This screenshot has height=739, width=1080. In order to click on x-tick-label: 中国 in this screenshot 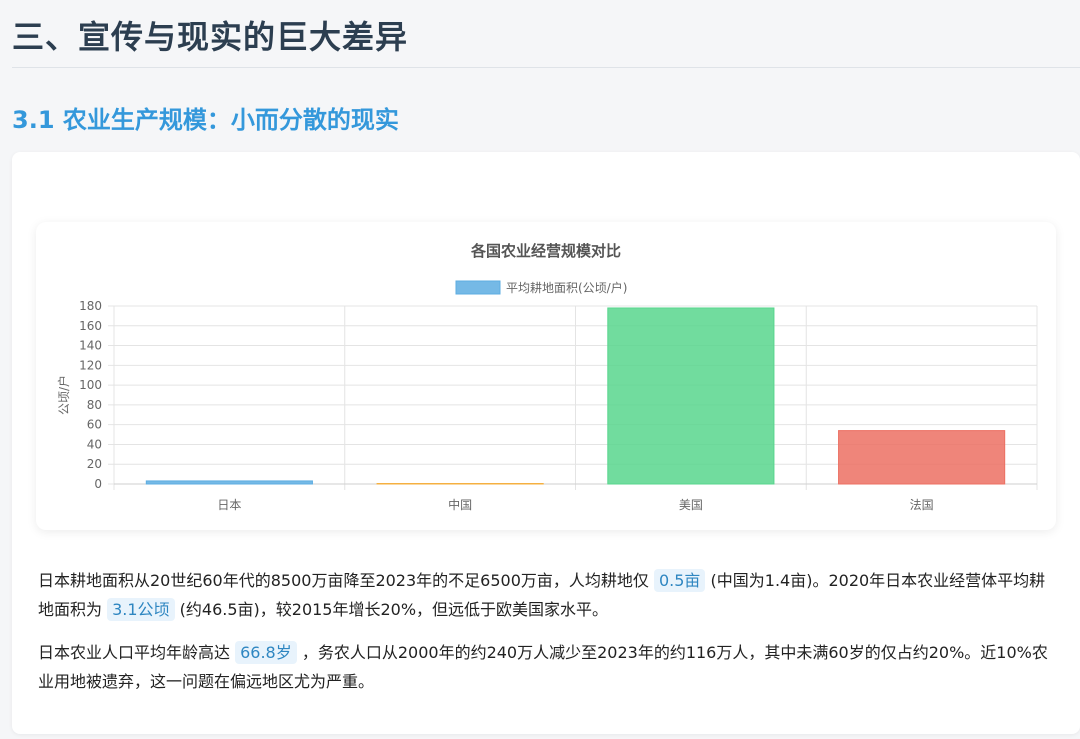, I will do `click(460, 504)`.